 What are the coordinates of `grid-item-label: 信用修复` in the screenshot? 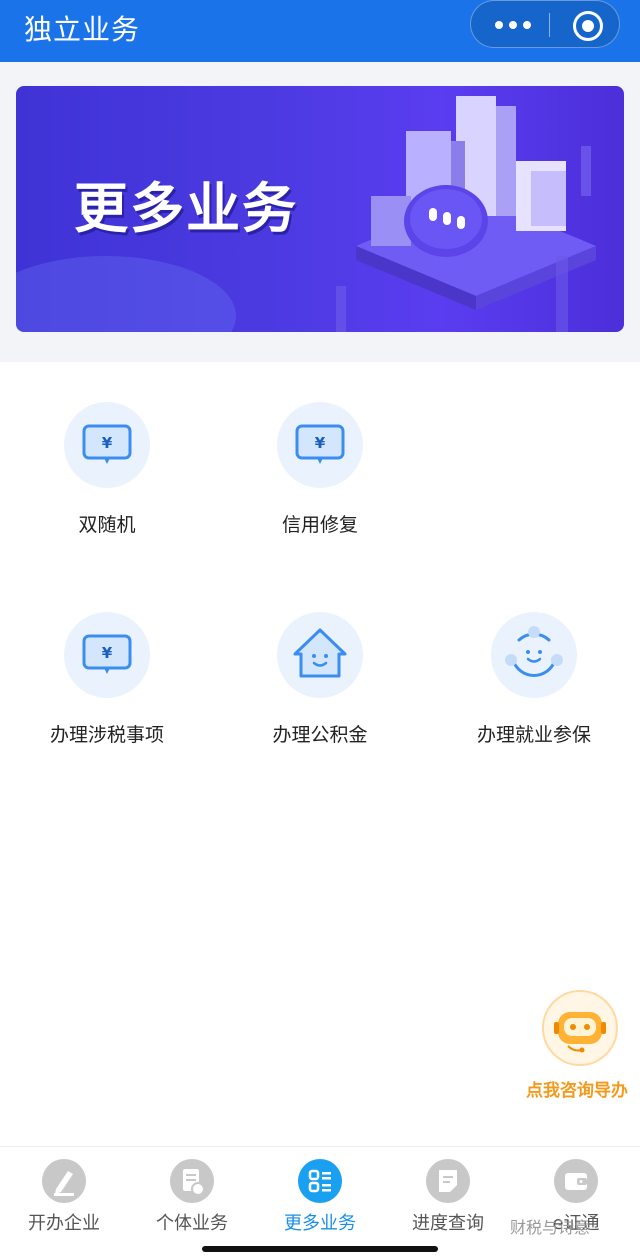 It's located at (319, 525).